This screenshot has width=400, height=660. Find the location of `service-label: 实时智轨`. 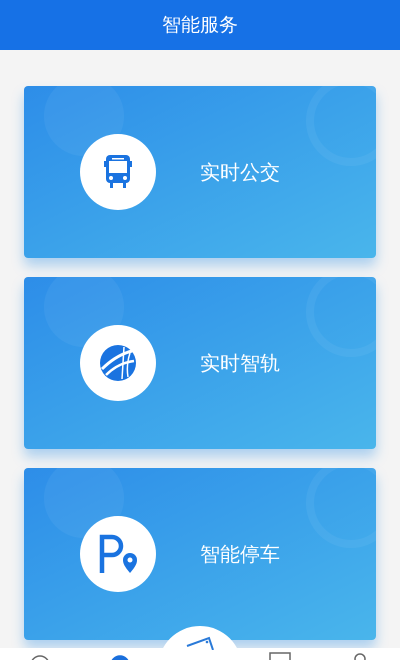

service-label: 实时智轨 is located at coordinates (240, 363).